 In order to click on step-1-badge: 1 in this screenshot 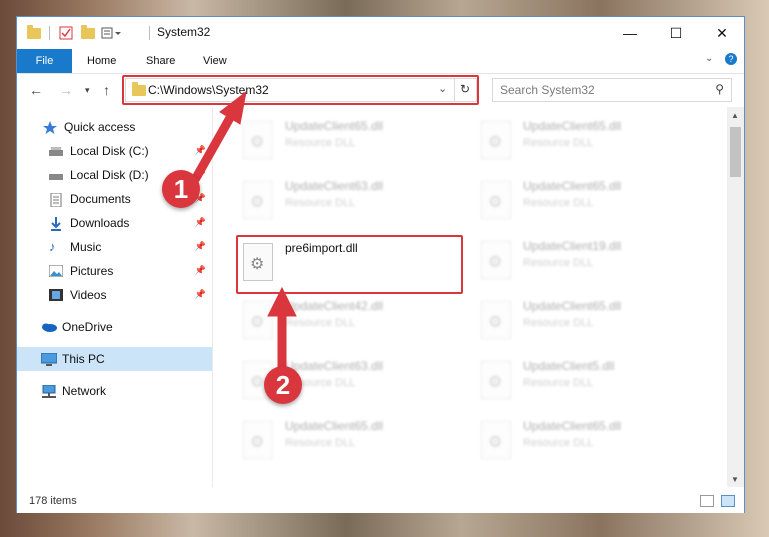, I will do `click(181, 189)`.